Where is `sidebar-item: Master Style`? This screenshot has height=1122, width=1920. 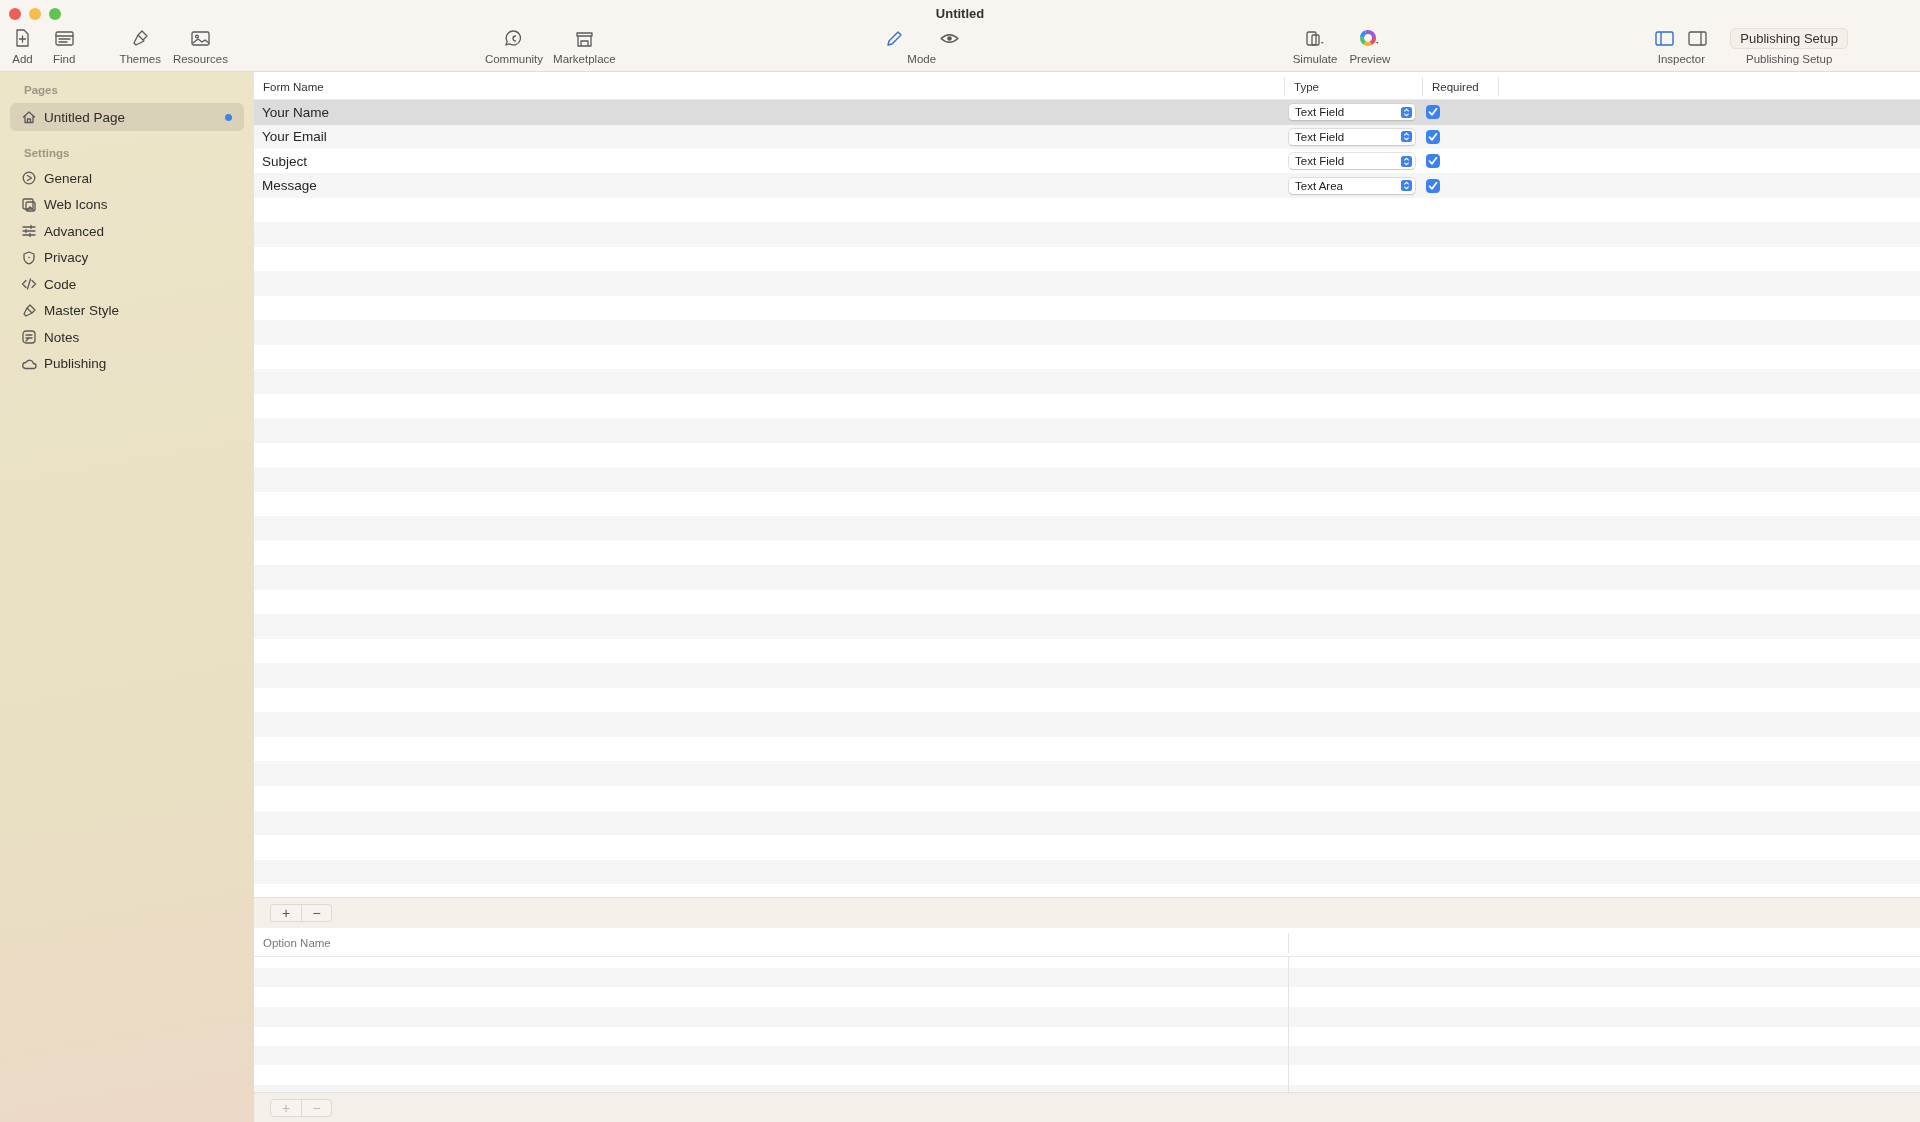 sidebar-item: Master Style is located at coordinates (127, 310).